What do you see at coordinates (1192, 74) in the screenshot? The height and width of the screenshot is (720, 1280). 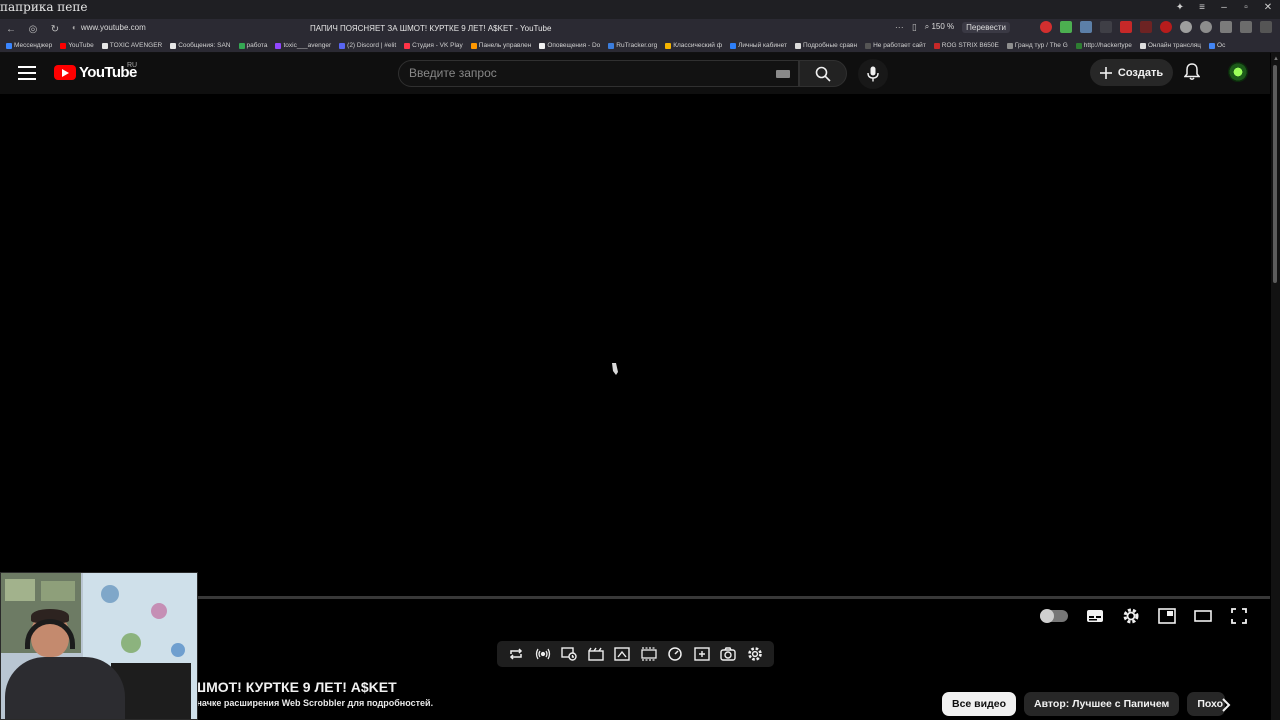 I see `notifications-bell-icon` at bounding box center [1192, 74].